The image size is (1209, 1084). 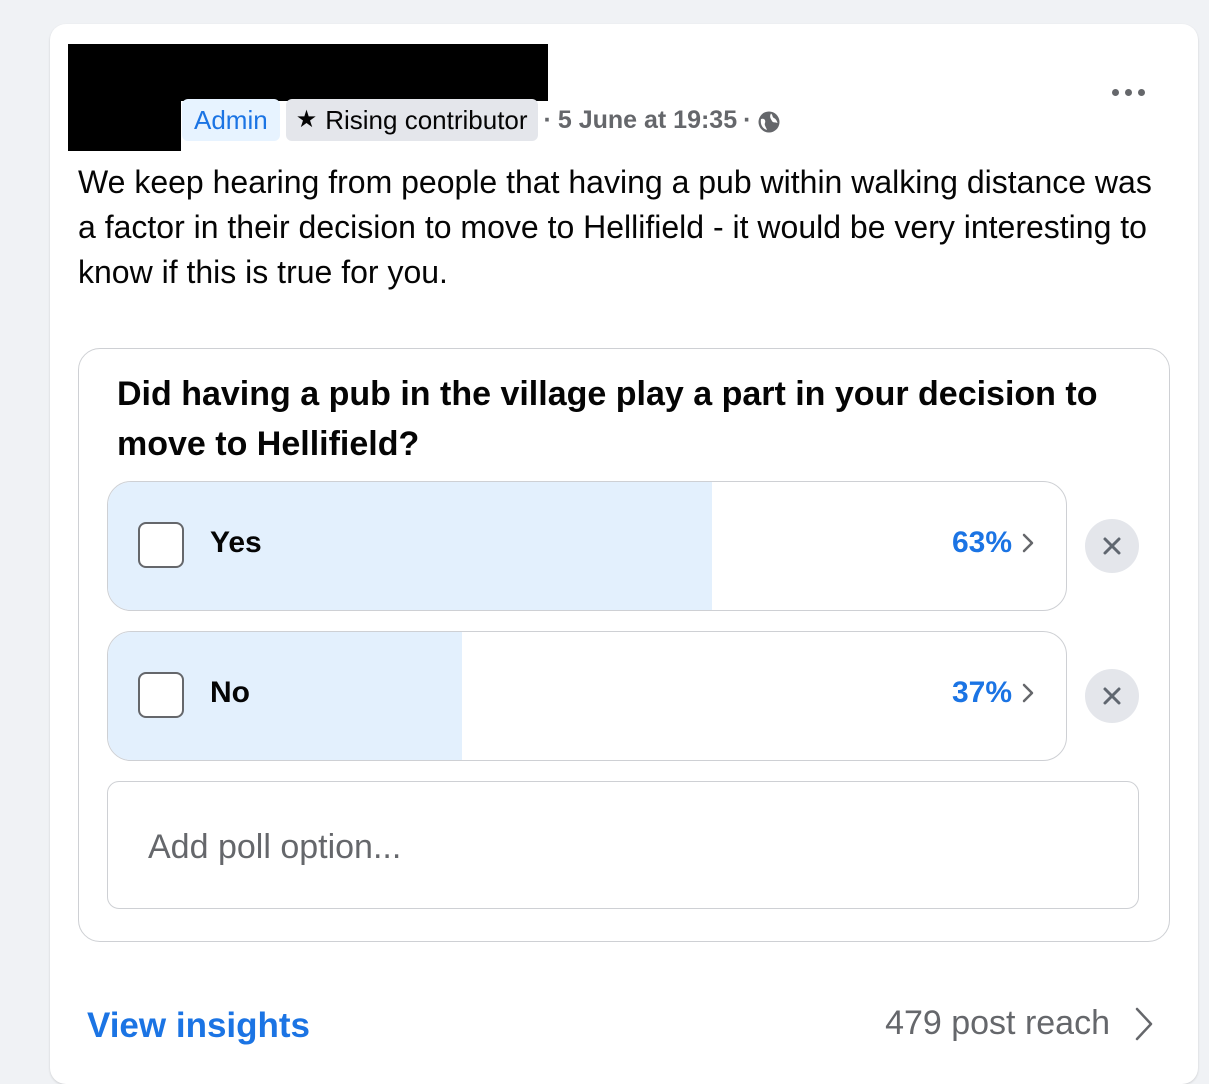 I want to click on poll-option-percent: 37%, so click(x=994, y=693).